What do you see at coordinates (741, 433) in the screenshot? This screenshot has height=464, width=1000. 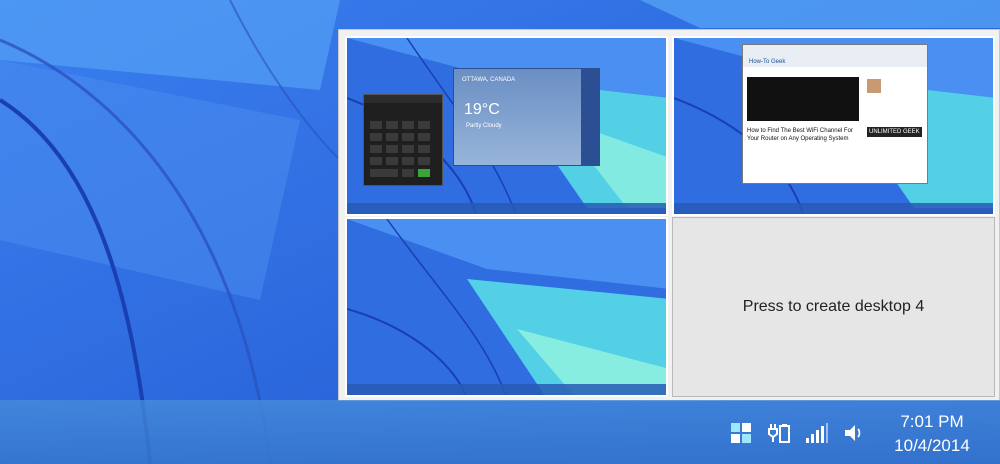 I see `task-view-icon` at bounding box center [741, 433].